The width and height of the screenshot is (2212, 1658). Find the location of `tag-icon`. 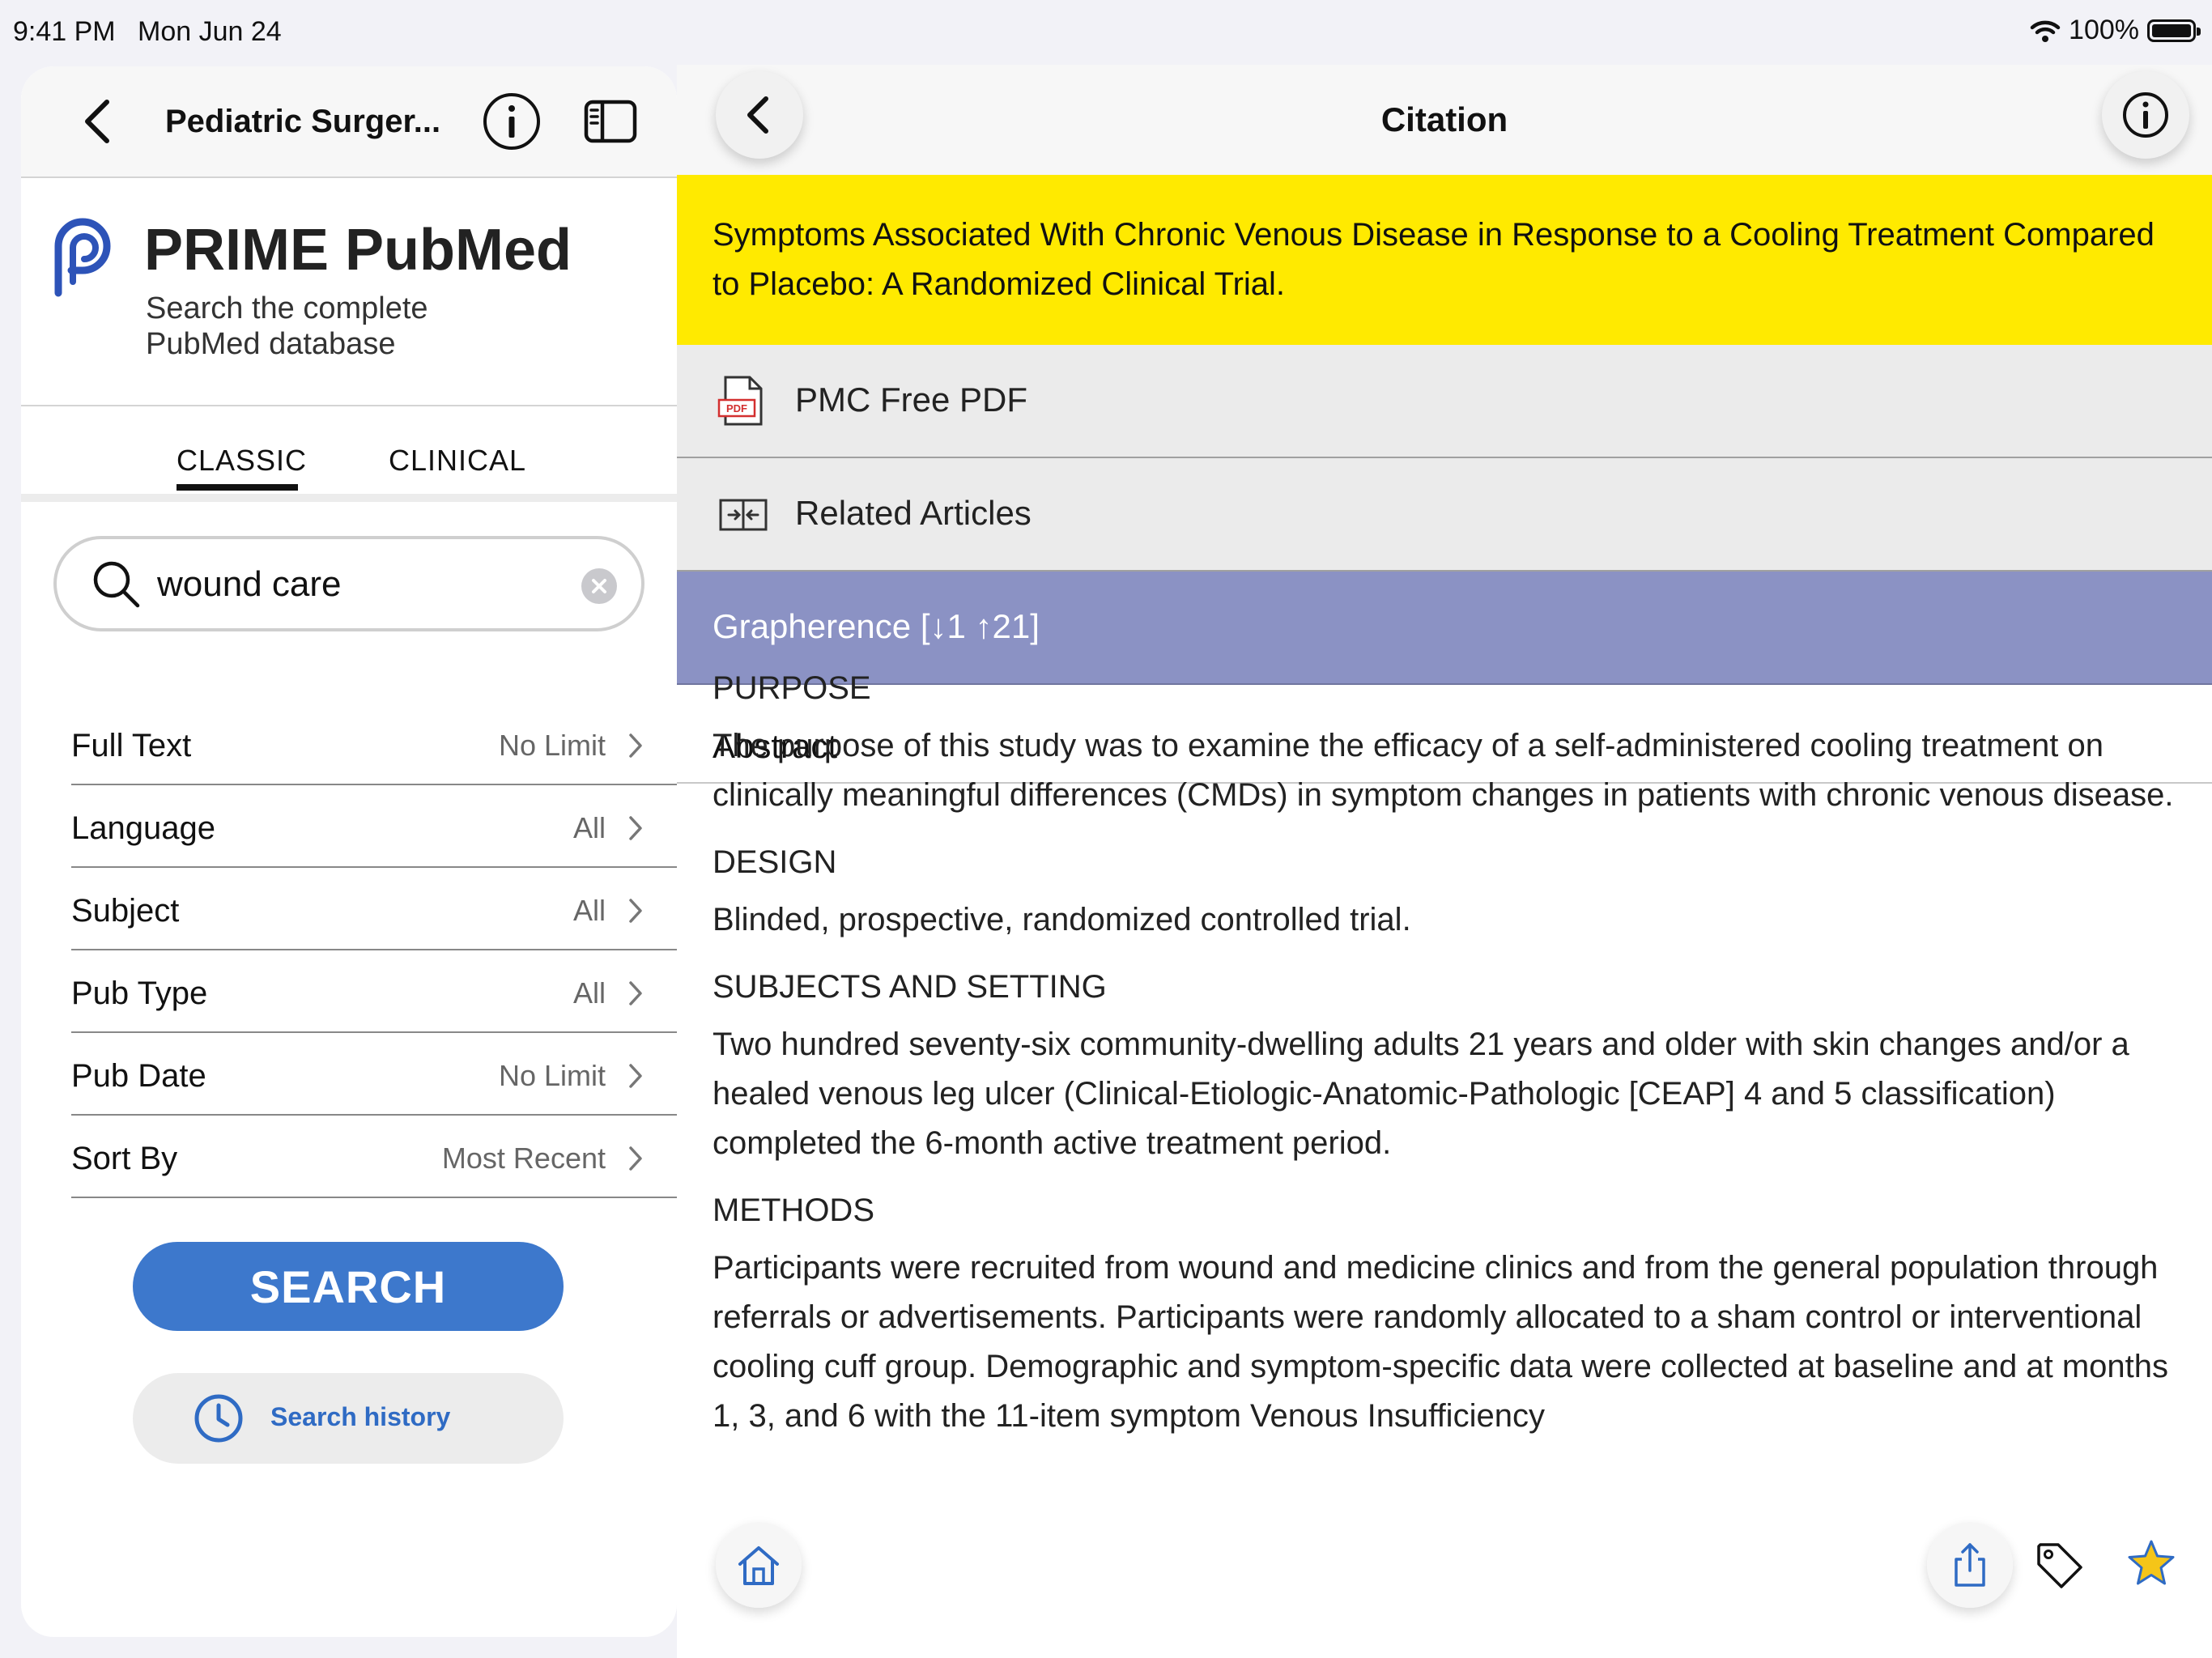

tag-icon is located at coordinates (2059, 1565).